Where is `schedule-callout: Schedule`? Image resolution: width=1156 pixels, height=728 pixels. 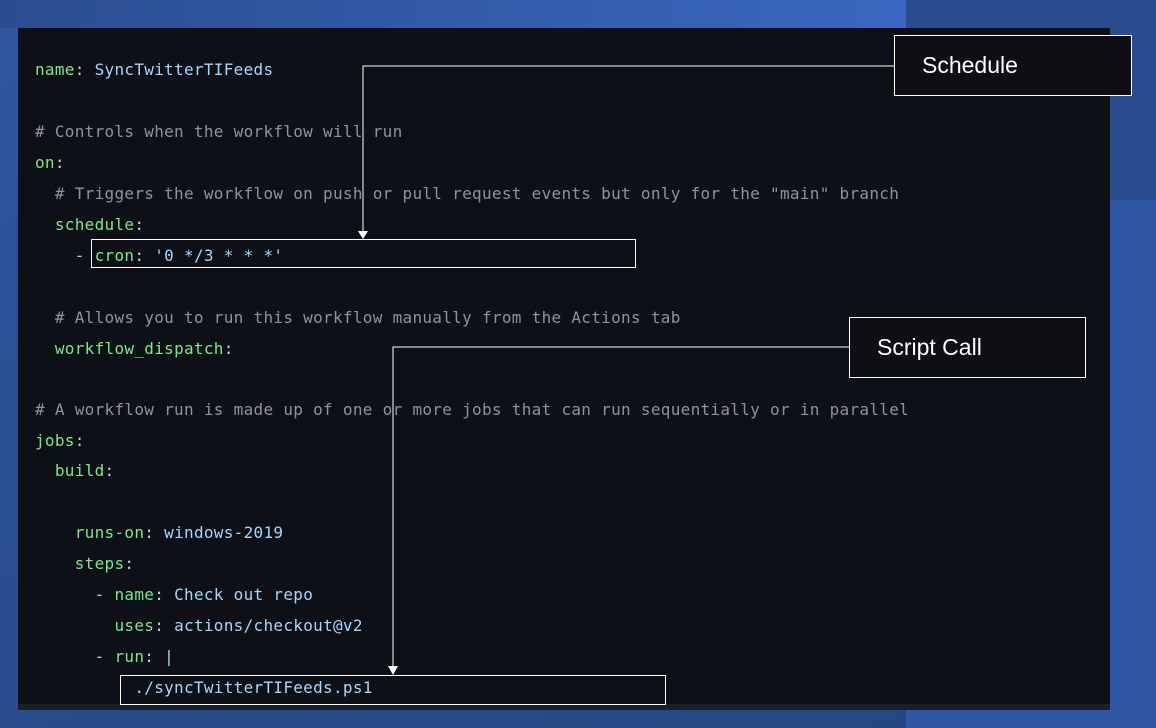
schedule-callout: Schedule is located at coordinates (1013, 65).